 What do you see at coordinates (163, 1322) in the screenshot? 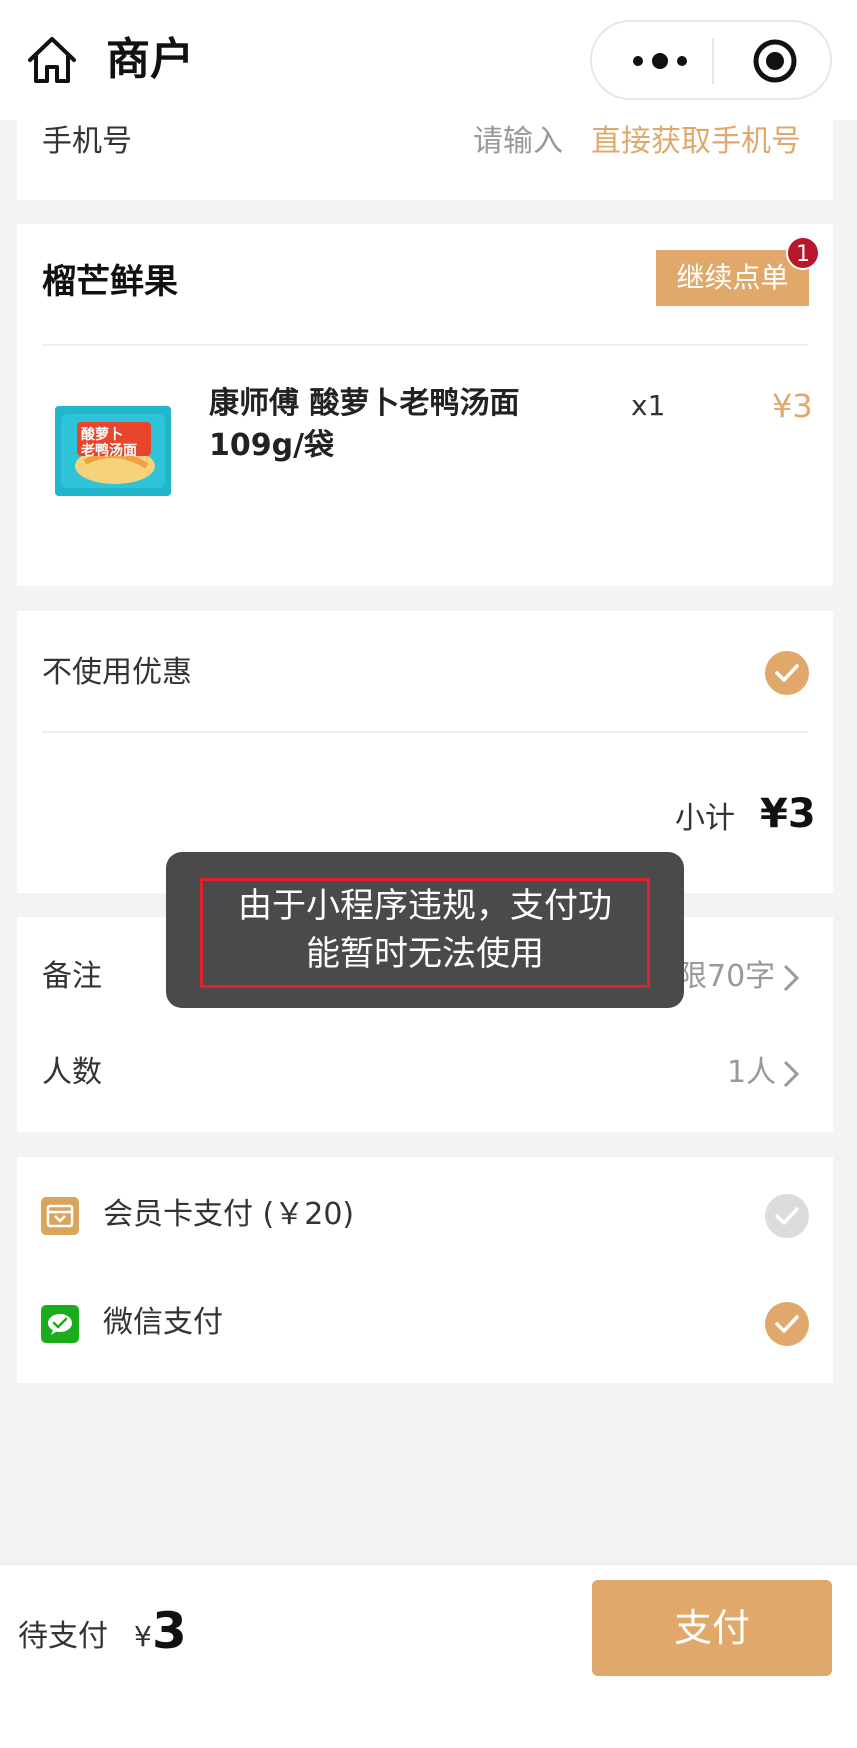
I see `wechat-pay-label: 微信支付` at bounding box center [163, 1322].